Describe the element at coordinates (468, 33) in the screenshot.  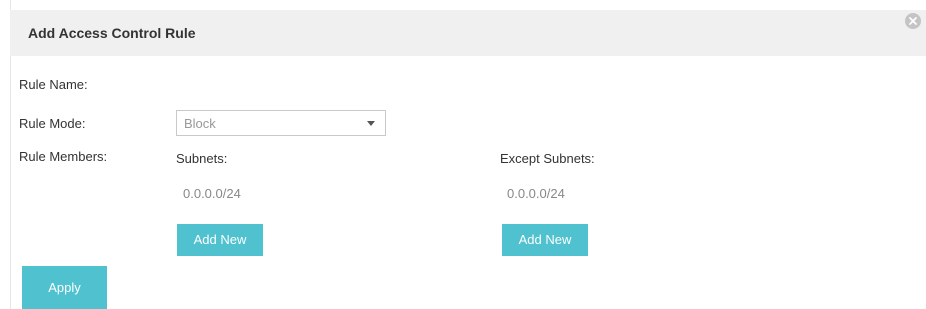
I see `dialog-header: Add Access Control Rule` at that location.